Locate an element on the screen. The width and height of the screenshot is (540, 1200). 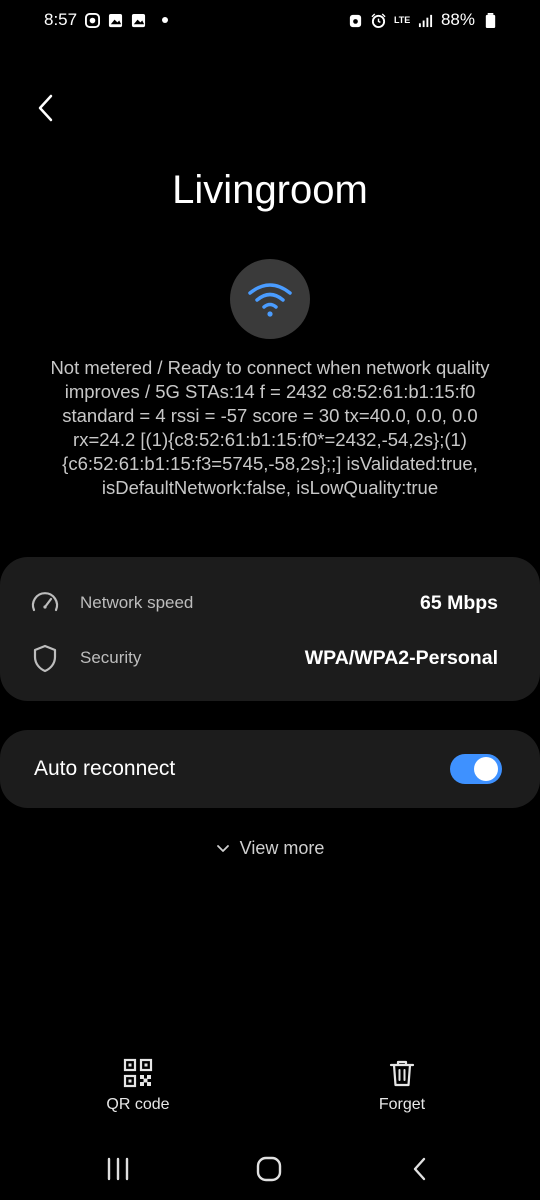
network-name-title: Livingroom is located at coordinates (270, 190).